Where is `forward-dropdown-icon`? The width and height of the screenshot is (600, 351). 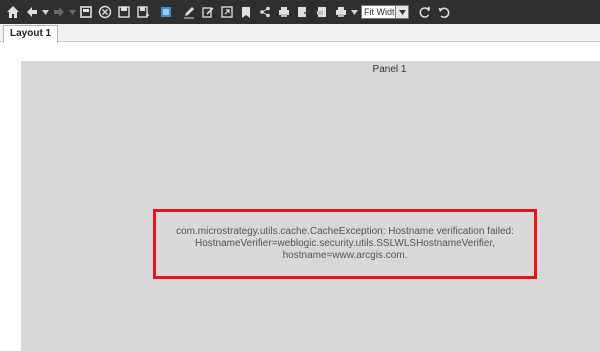 forward-dropdown-icon is located at coordinates (72, 12).